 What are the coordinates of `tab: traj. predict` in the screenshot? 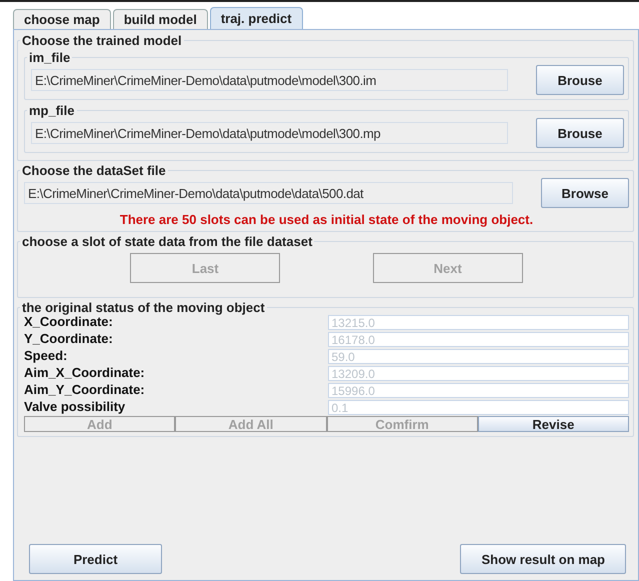 It's located at (256, 18).